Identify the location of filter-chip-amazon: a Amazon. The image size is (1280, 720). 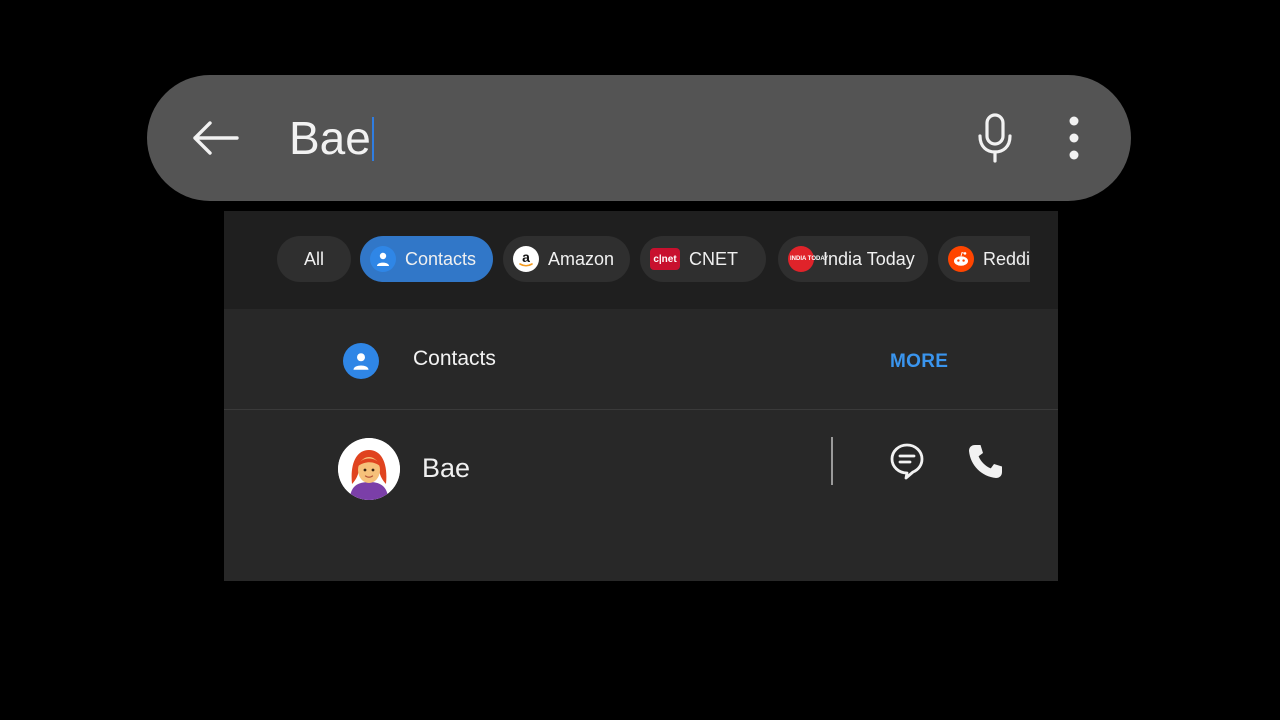
(566, 259).